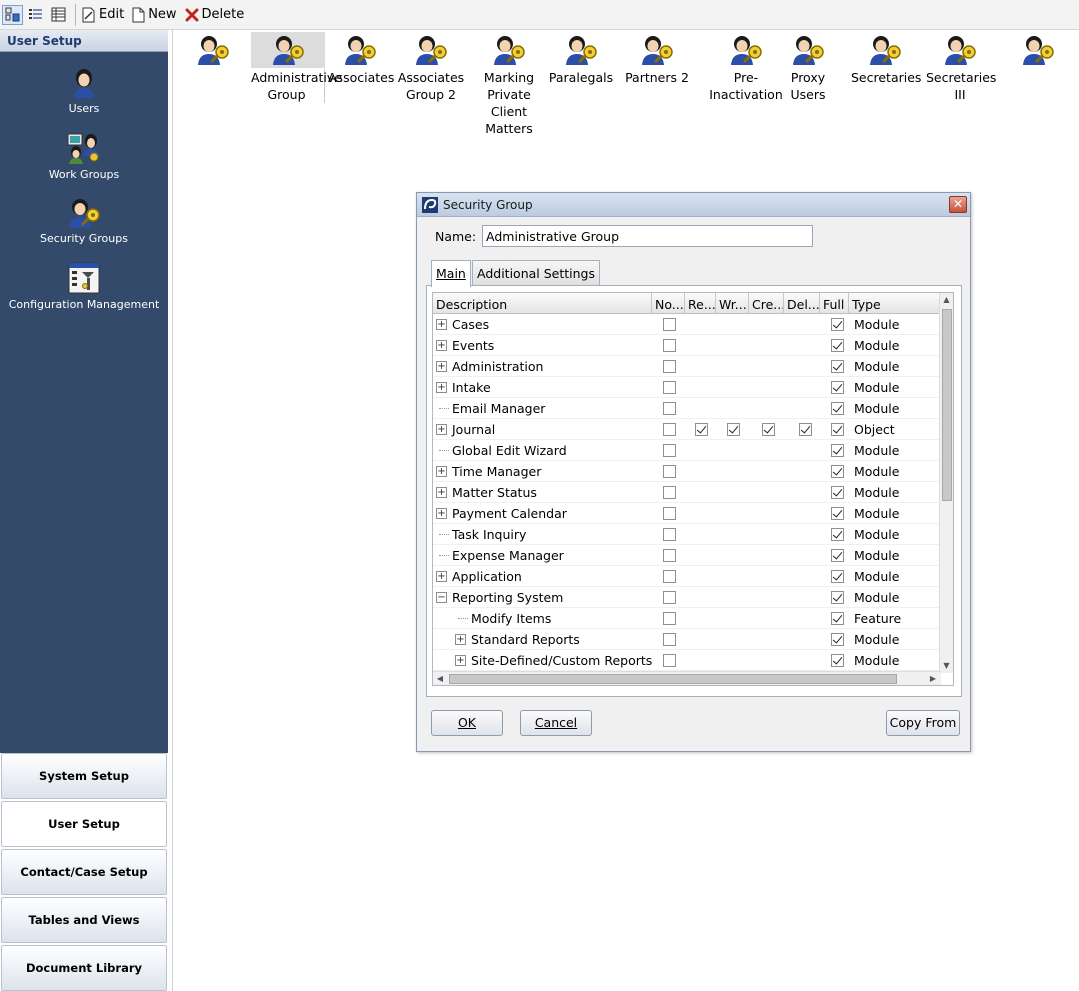 The width and height of the screenshot is (1079, 991). Describe the element at coordinates (687, 366) in the screenshot. I see `table-row: + Administration Module` at that location.